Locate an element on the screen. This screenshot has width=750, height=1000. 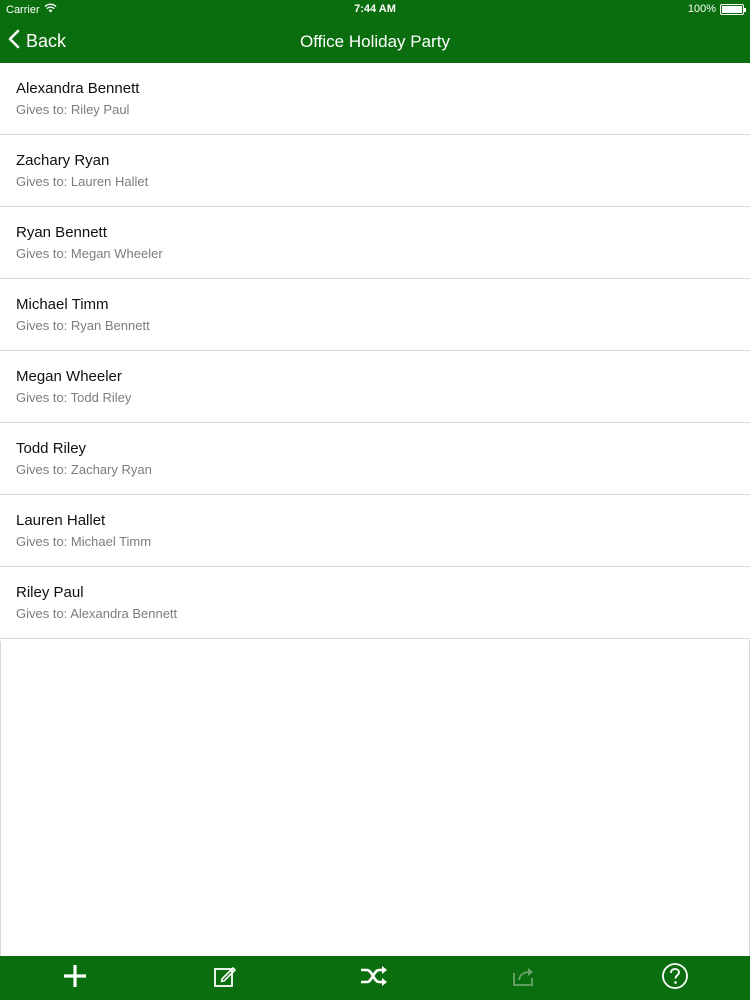
list-item: Megan Wheeler Gives to: Todd Riley is located at coordinates (375, 387).